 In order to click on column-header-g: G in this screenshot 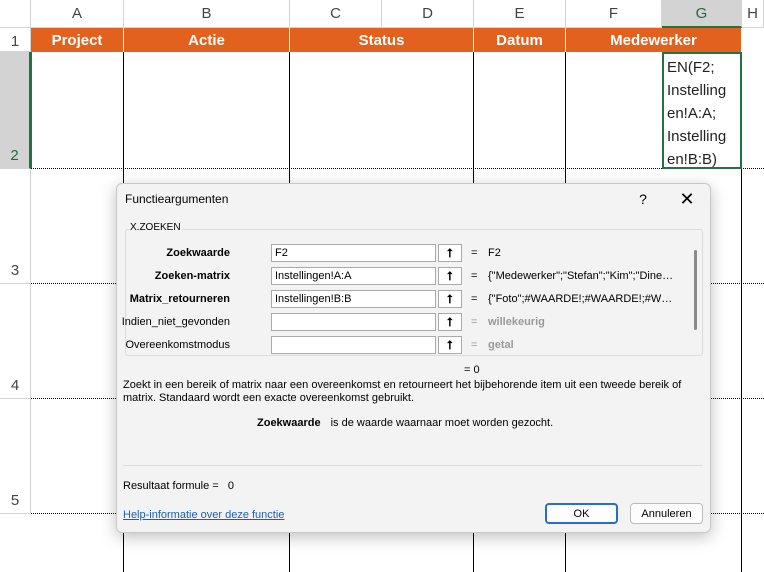, I will do `click(702, 14)`.